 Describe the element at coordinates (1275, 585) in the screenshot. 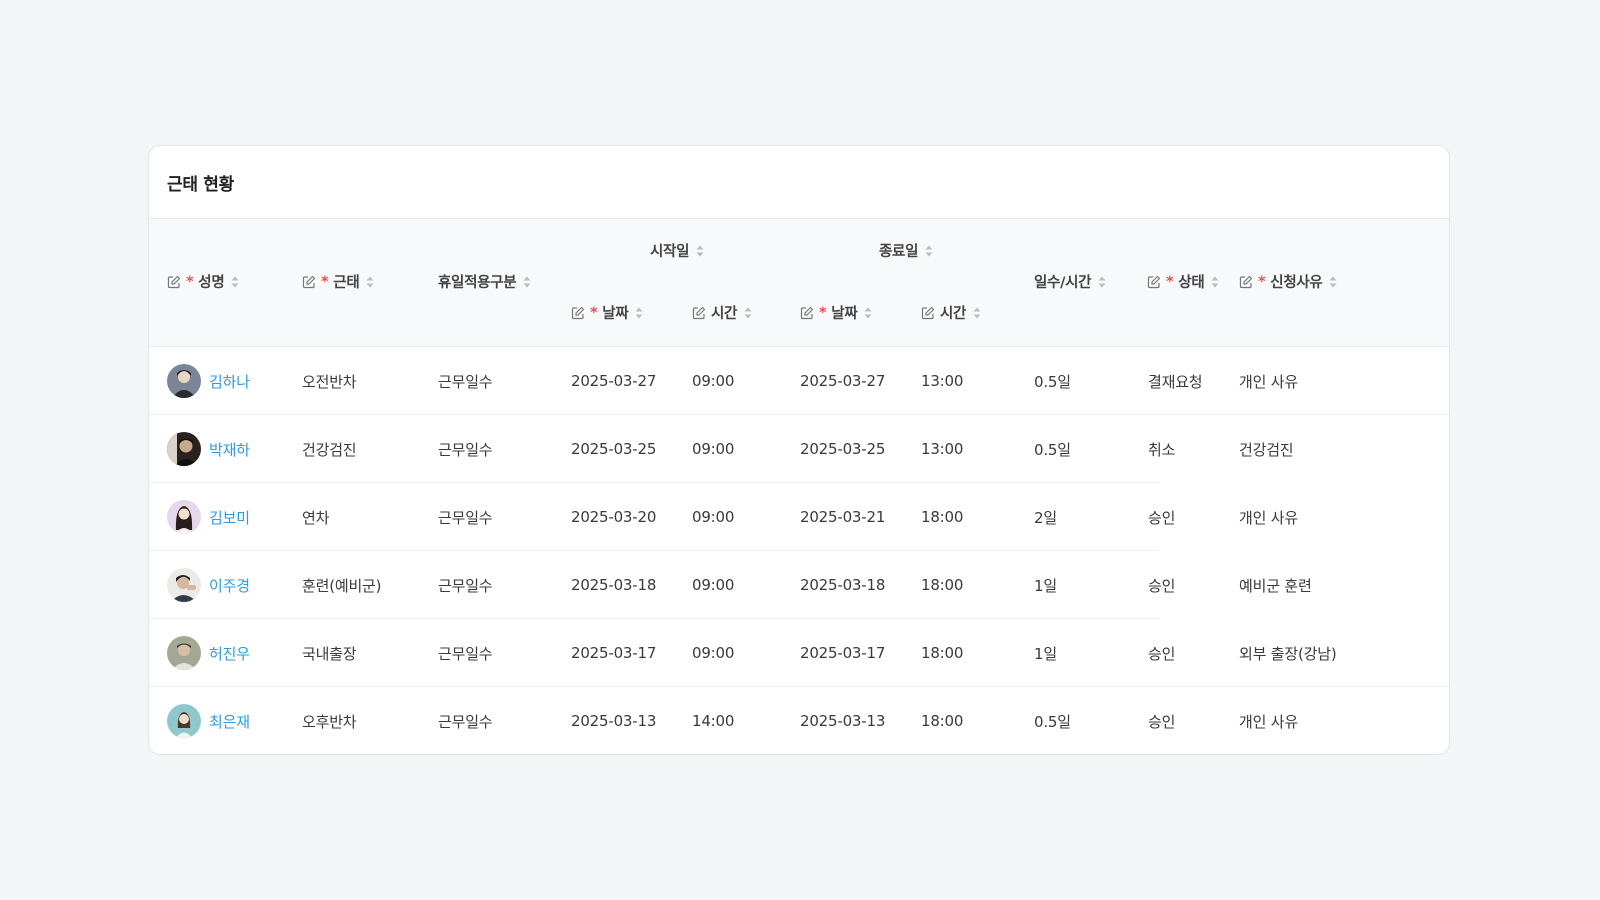

I see `reason-cell: 예비군 훈련` at that location.